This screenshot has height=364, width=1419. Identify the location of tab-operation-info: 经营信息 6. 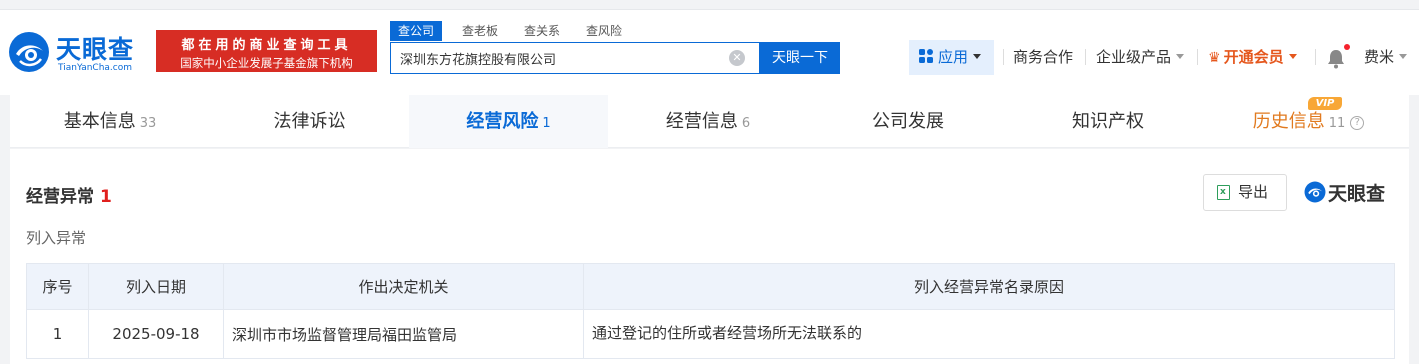
(708, 121).